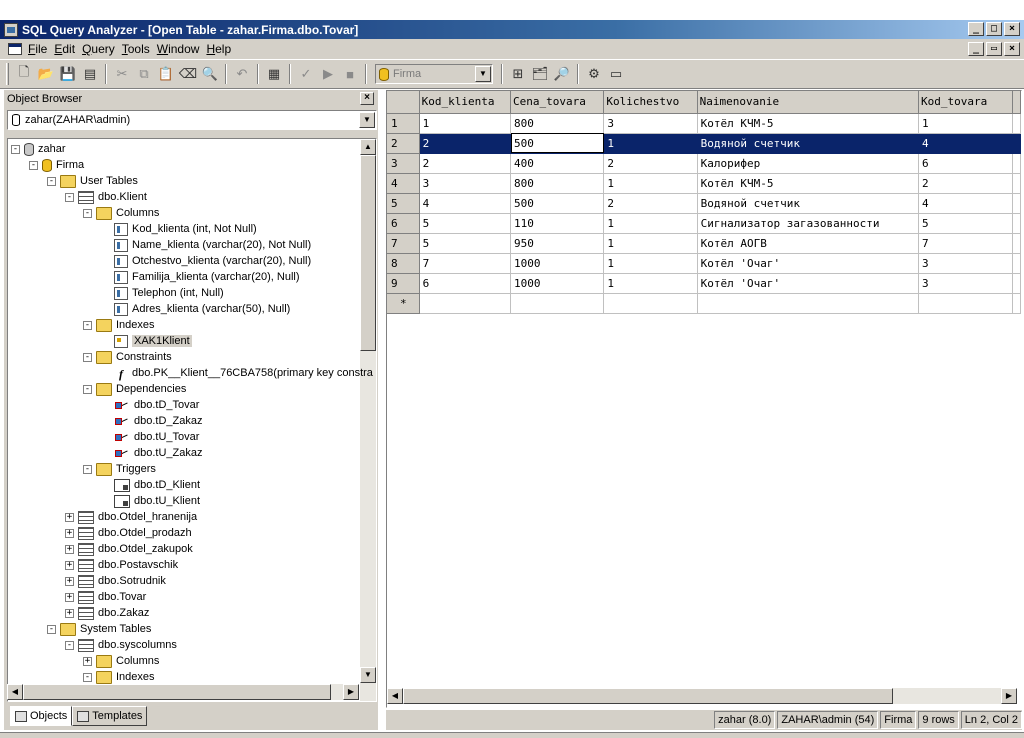  I want to click on column-header: Kod_klienta, so click(465, 102).